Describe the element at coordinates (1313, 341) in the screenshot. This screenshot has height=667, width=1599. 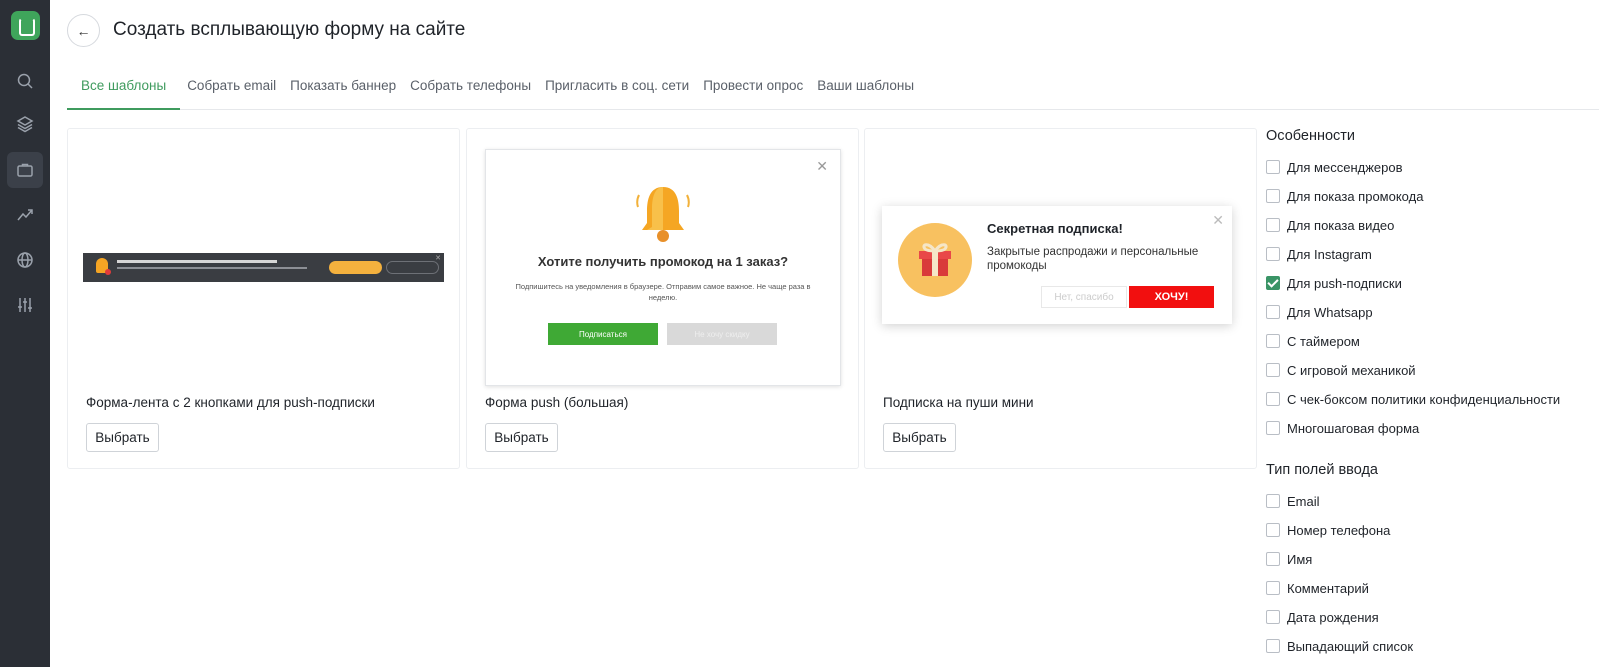
I see `filter-timer: С таймером` at that location.